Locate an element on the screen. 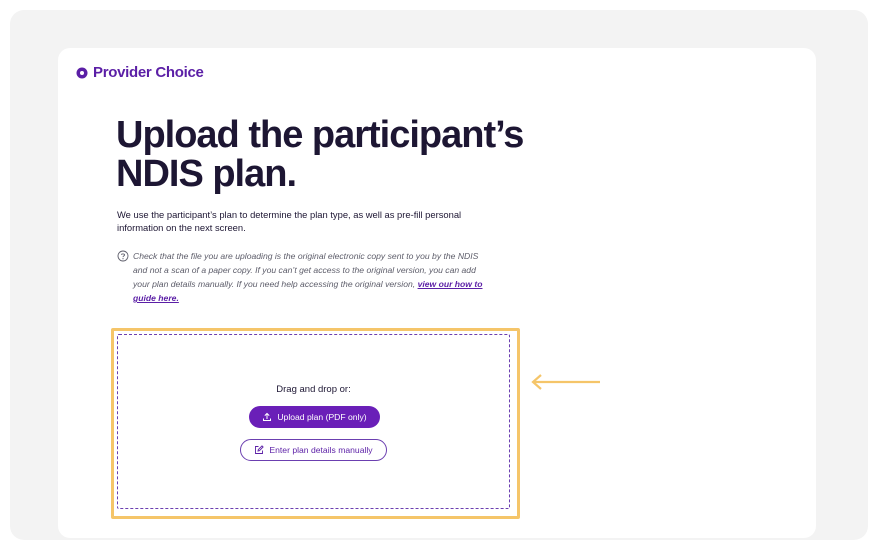 The width and height of the screenshot is (872, 540). upload-plan-button: Upload plan (PDF only) is located at coordinates (314, 417).